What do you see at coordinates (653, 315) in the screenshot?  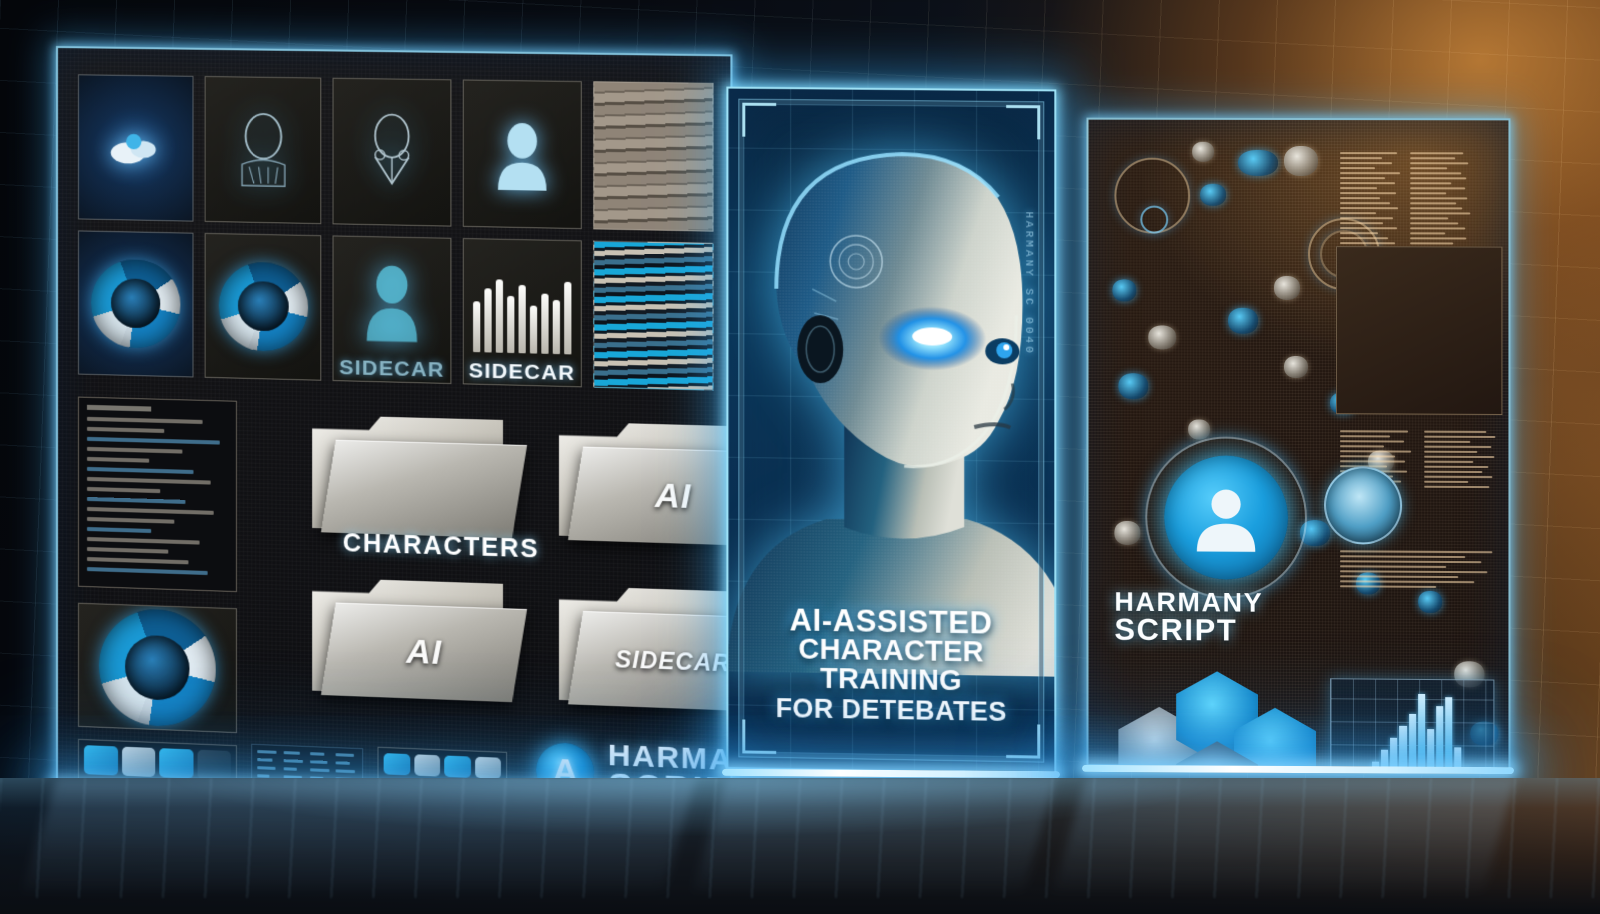 I see `tile-blue-stripe-list` at bounding box center [653, 315].